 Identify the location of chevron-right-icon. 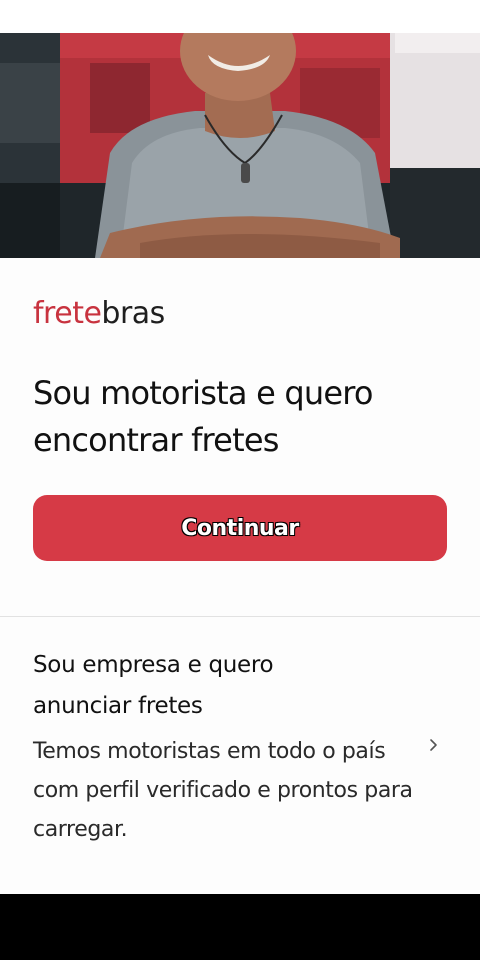
(434, 745).